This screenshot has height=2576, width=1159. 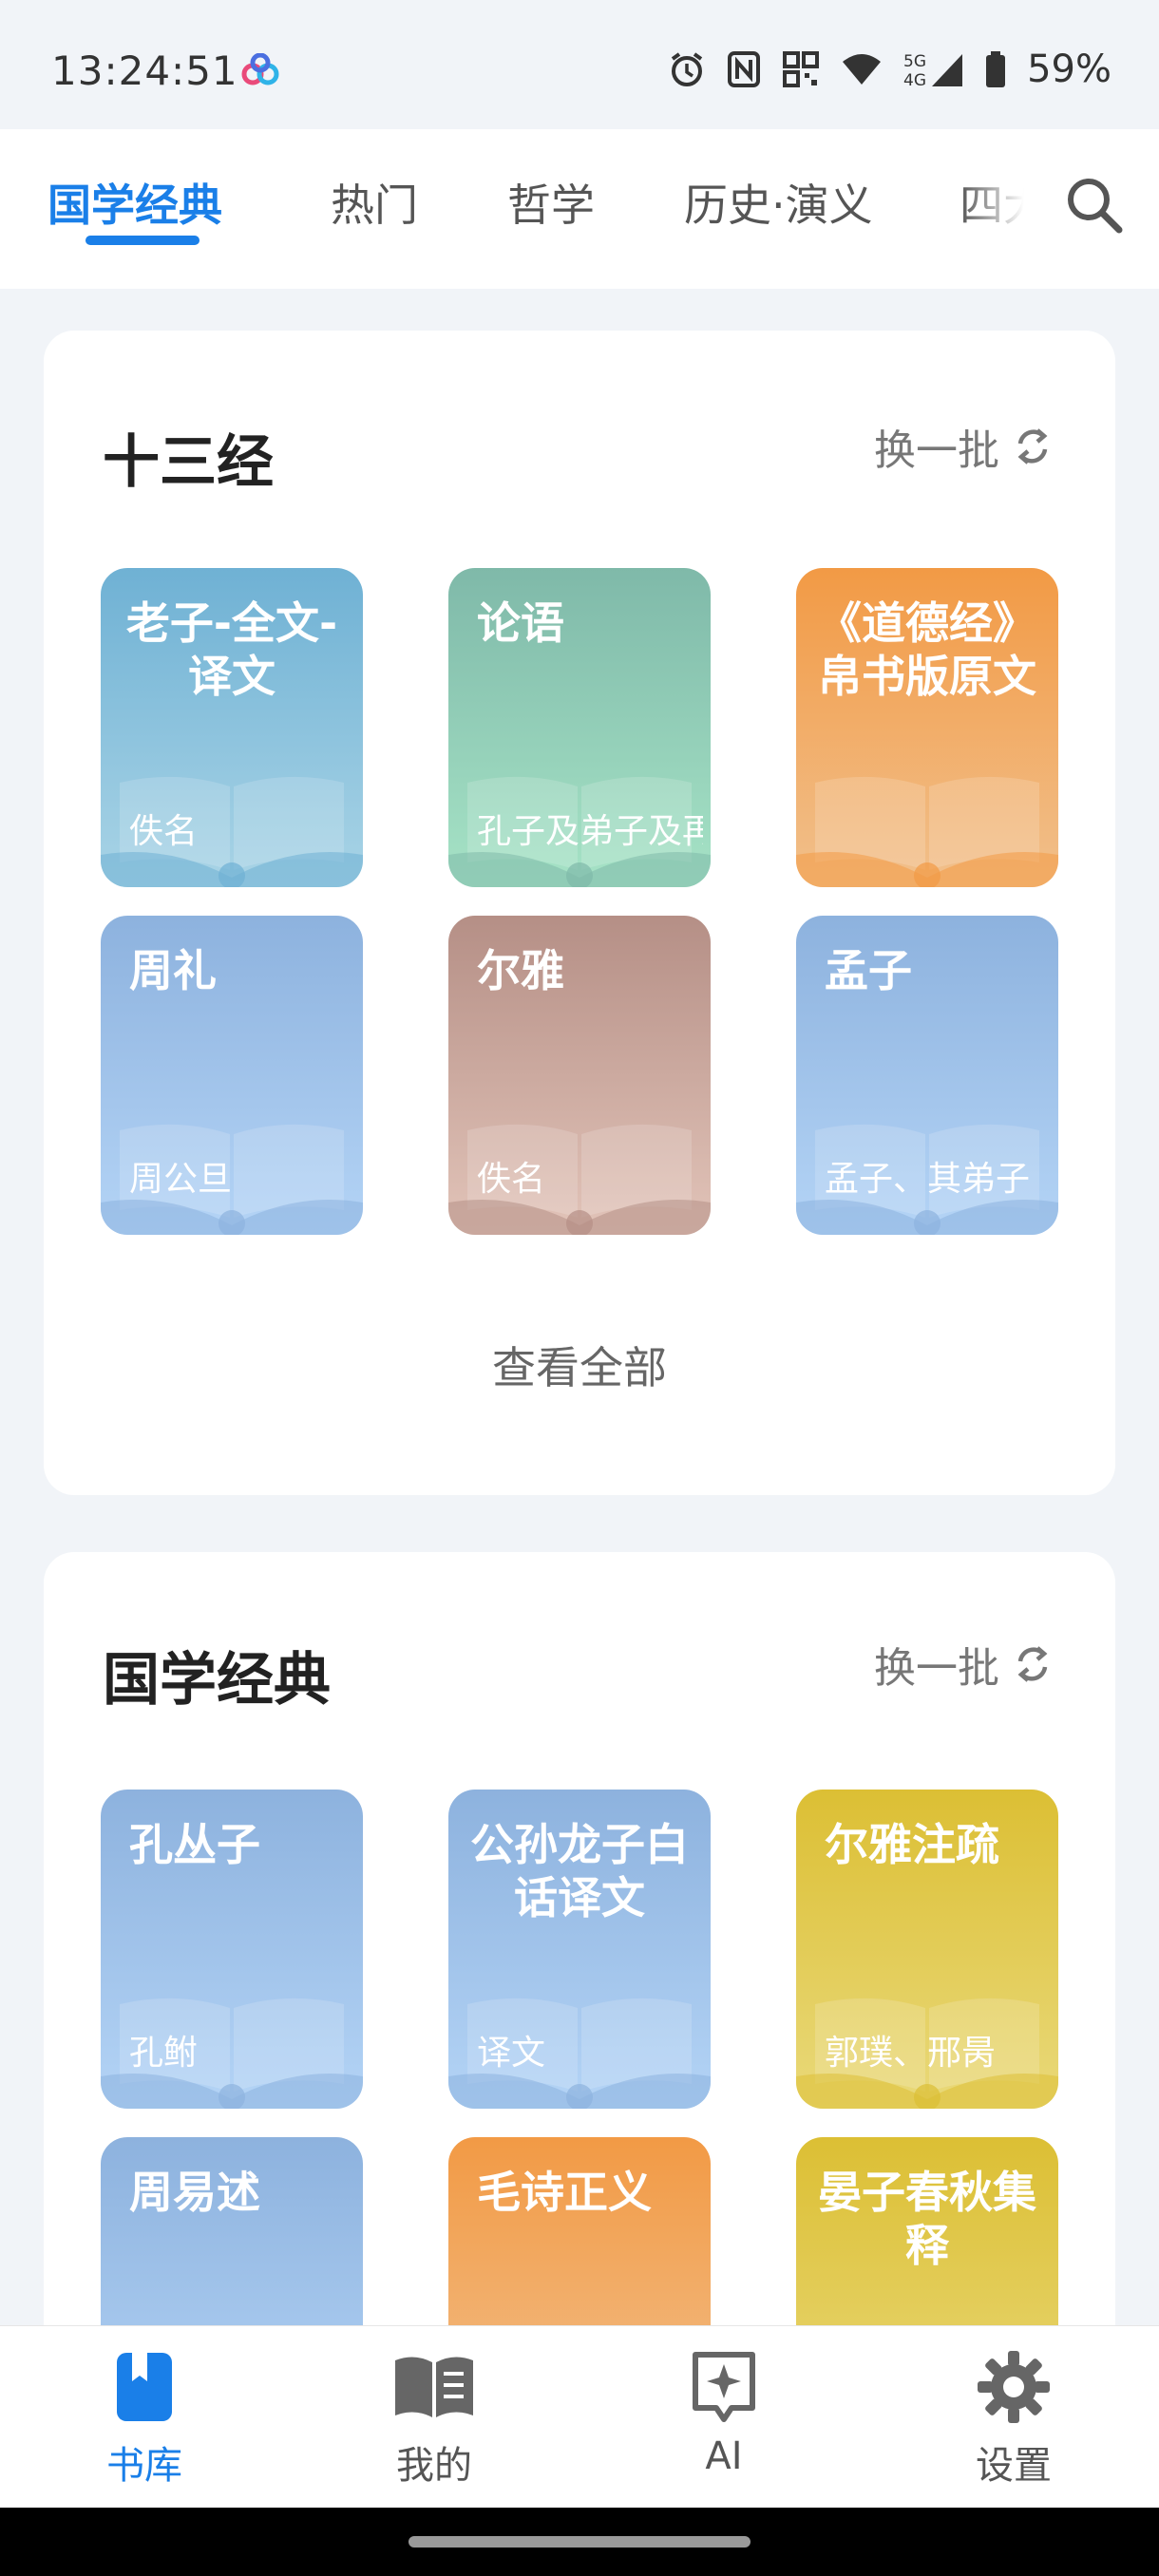 I want to click on book-title: 尔雅注疏, so click(x=912, y=1844).